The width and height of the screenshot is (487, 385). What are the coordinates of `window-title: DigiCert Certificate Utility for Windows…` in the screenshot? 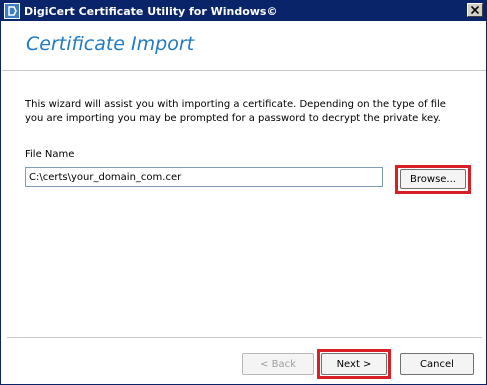 It's located at (151, 11).